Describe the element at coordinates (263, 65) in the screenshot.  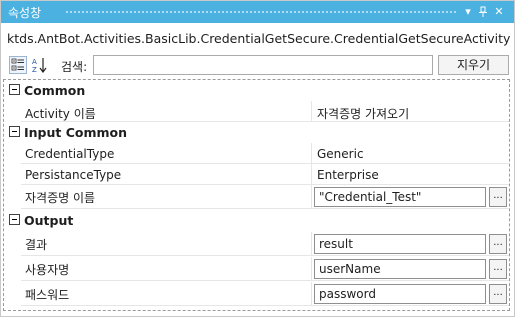
I see `search-input` at that location.